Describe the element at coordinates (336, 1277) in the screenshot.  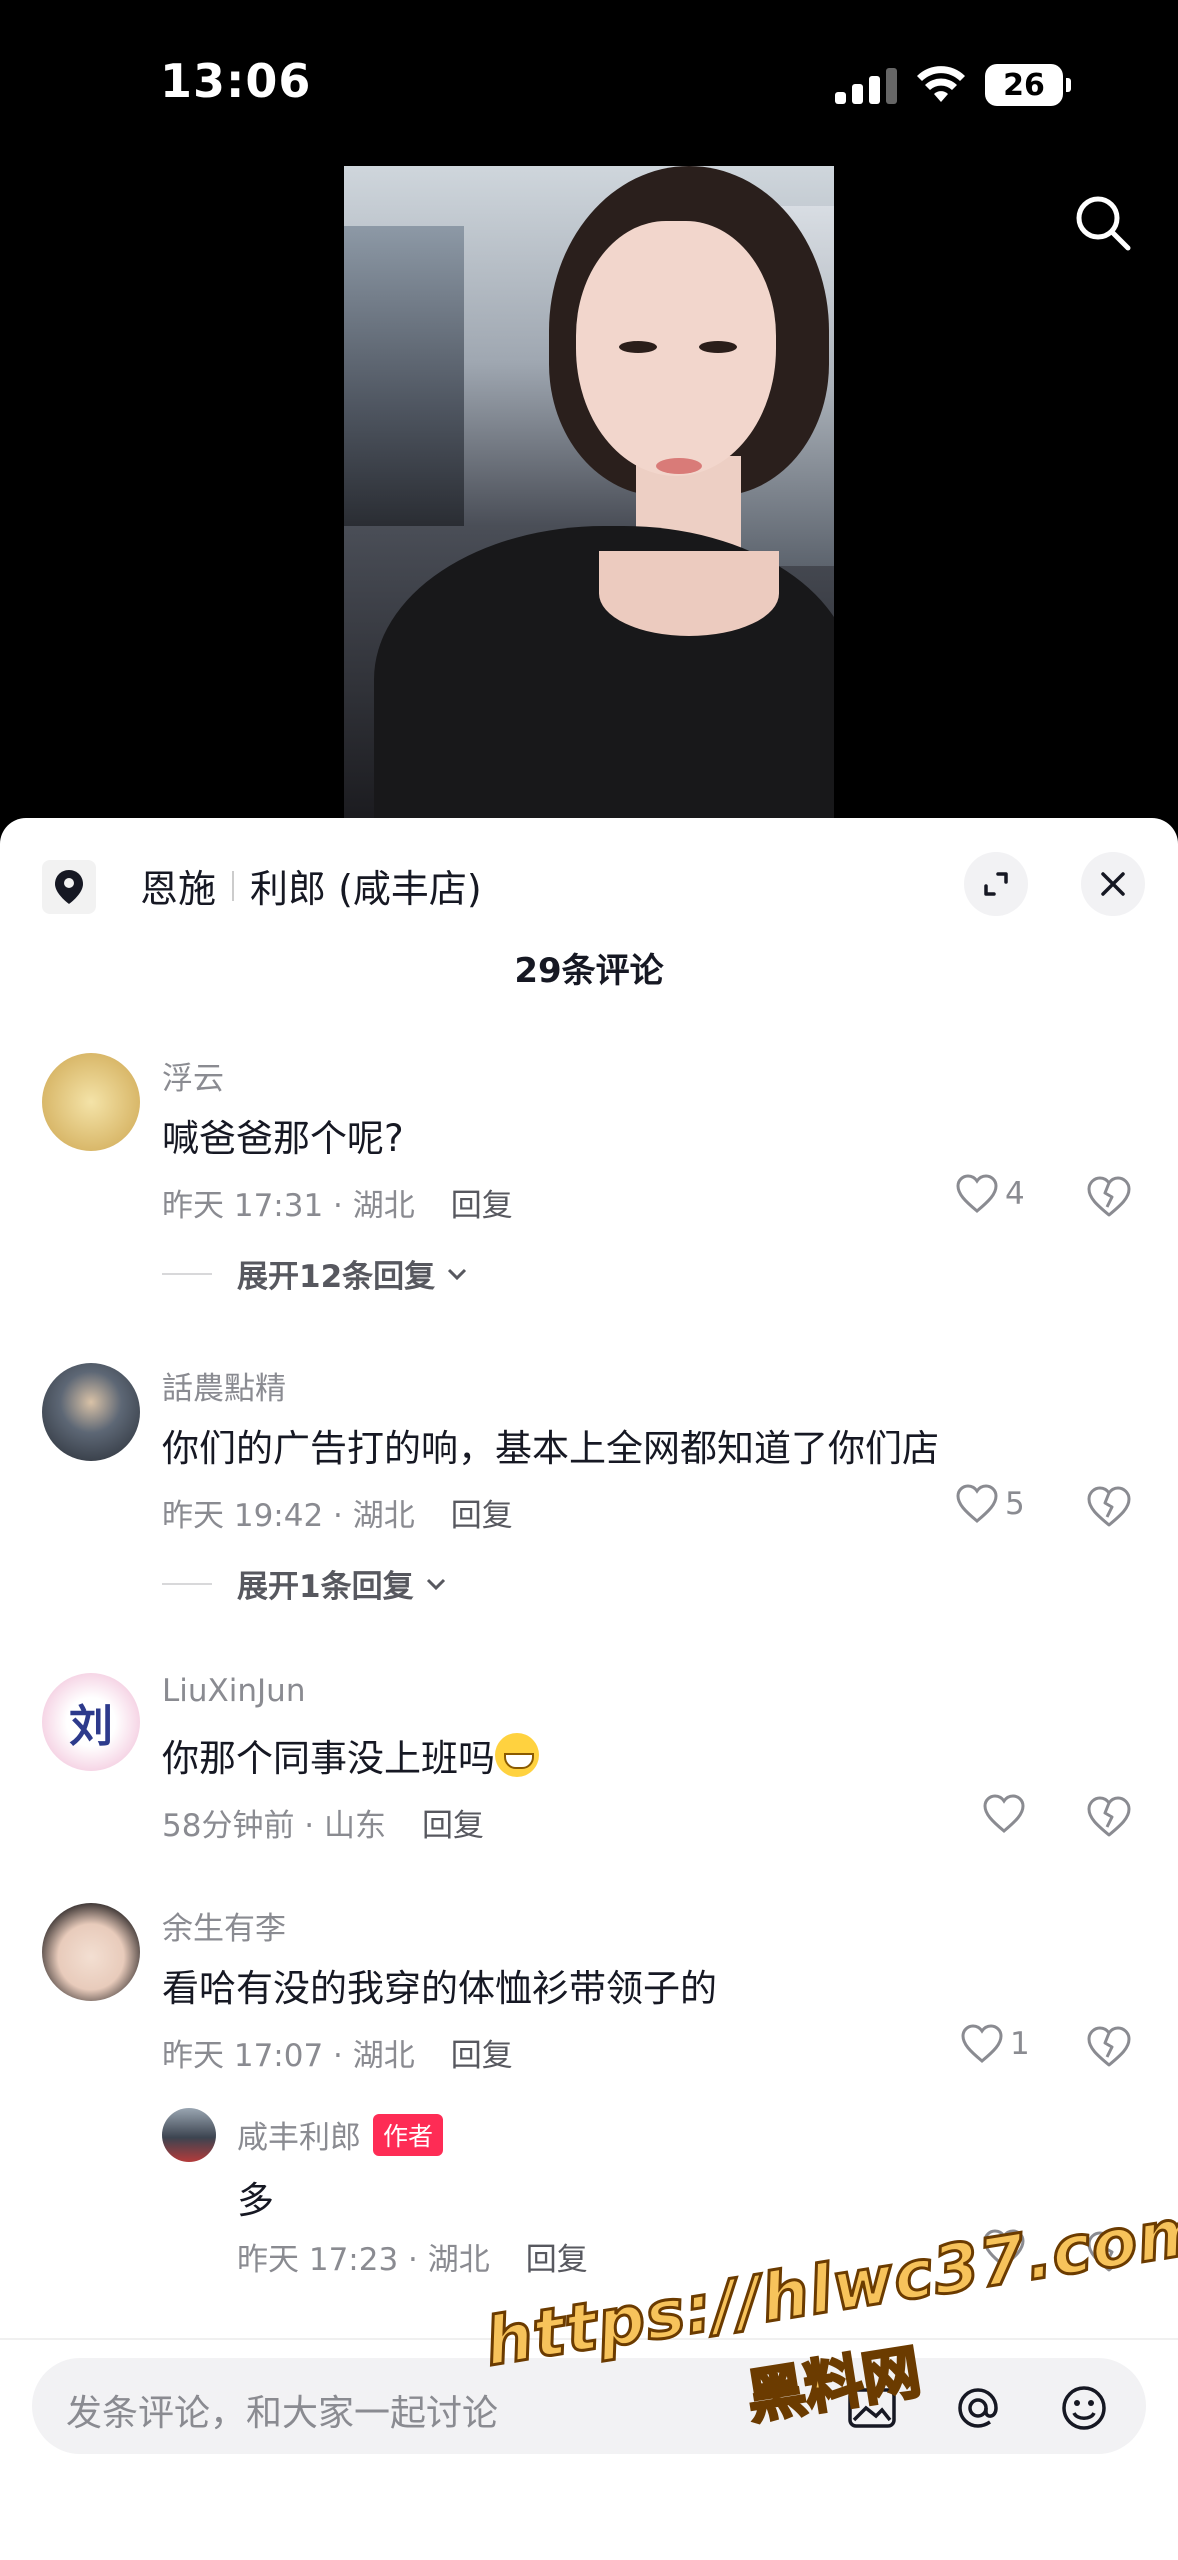
I see `expand-label: 展开12条回复` at that location.